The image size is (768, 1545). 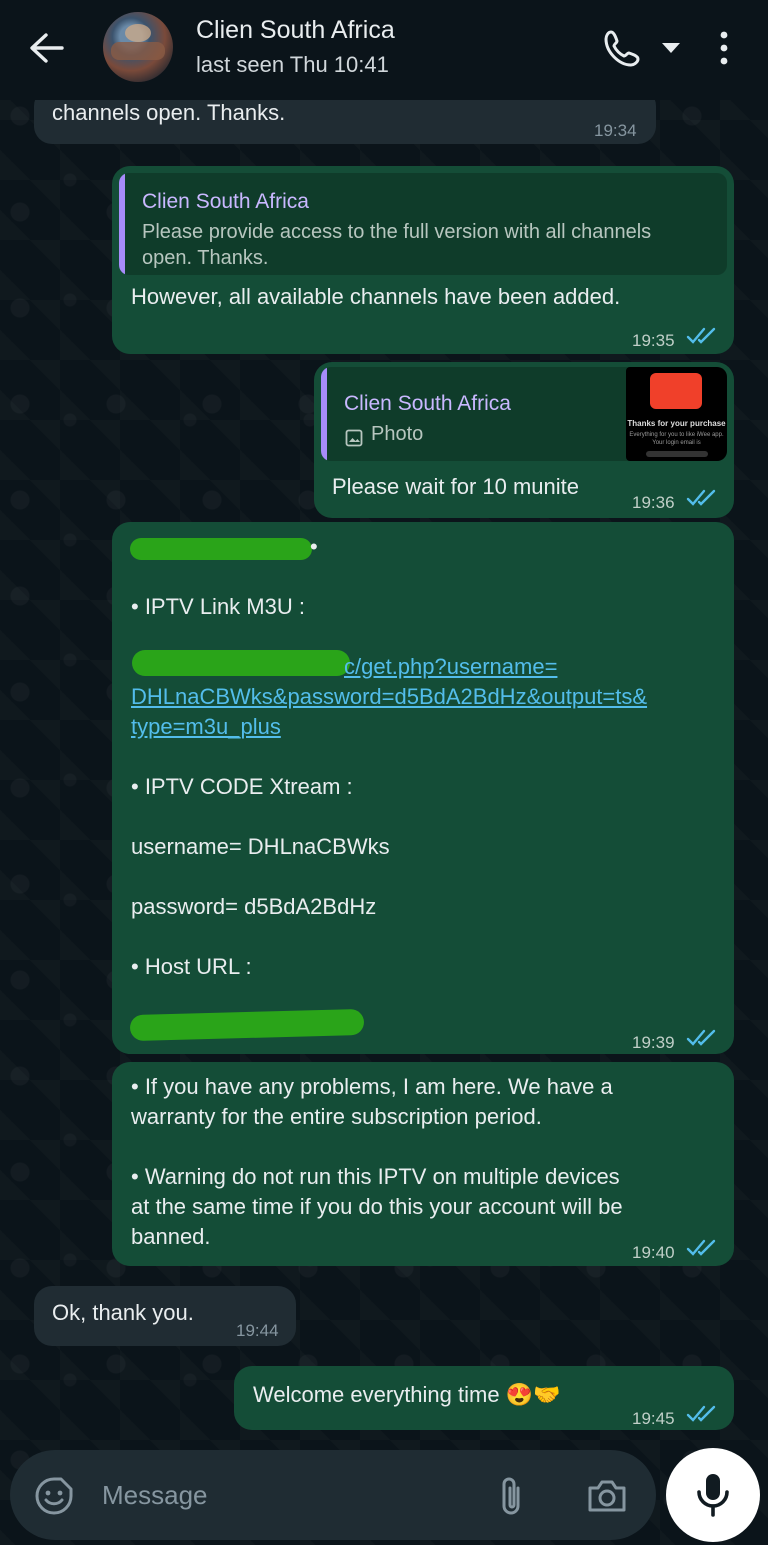 What do you see at coordinates (191, 966) in the screenshot?
I see `host-label: • Host URL :` at bounding box center [191, 966].